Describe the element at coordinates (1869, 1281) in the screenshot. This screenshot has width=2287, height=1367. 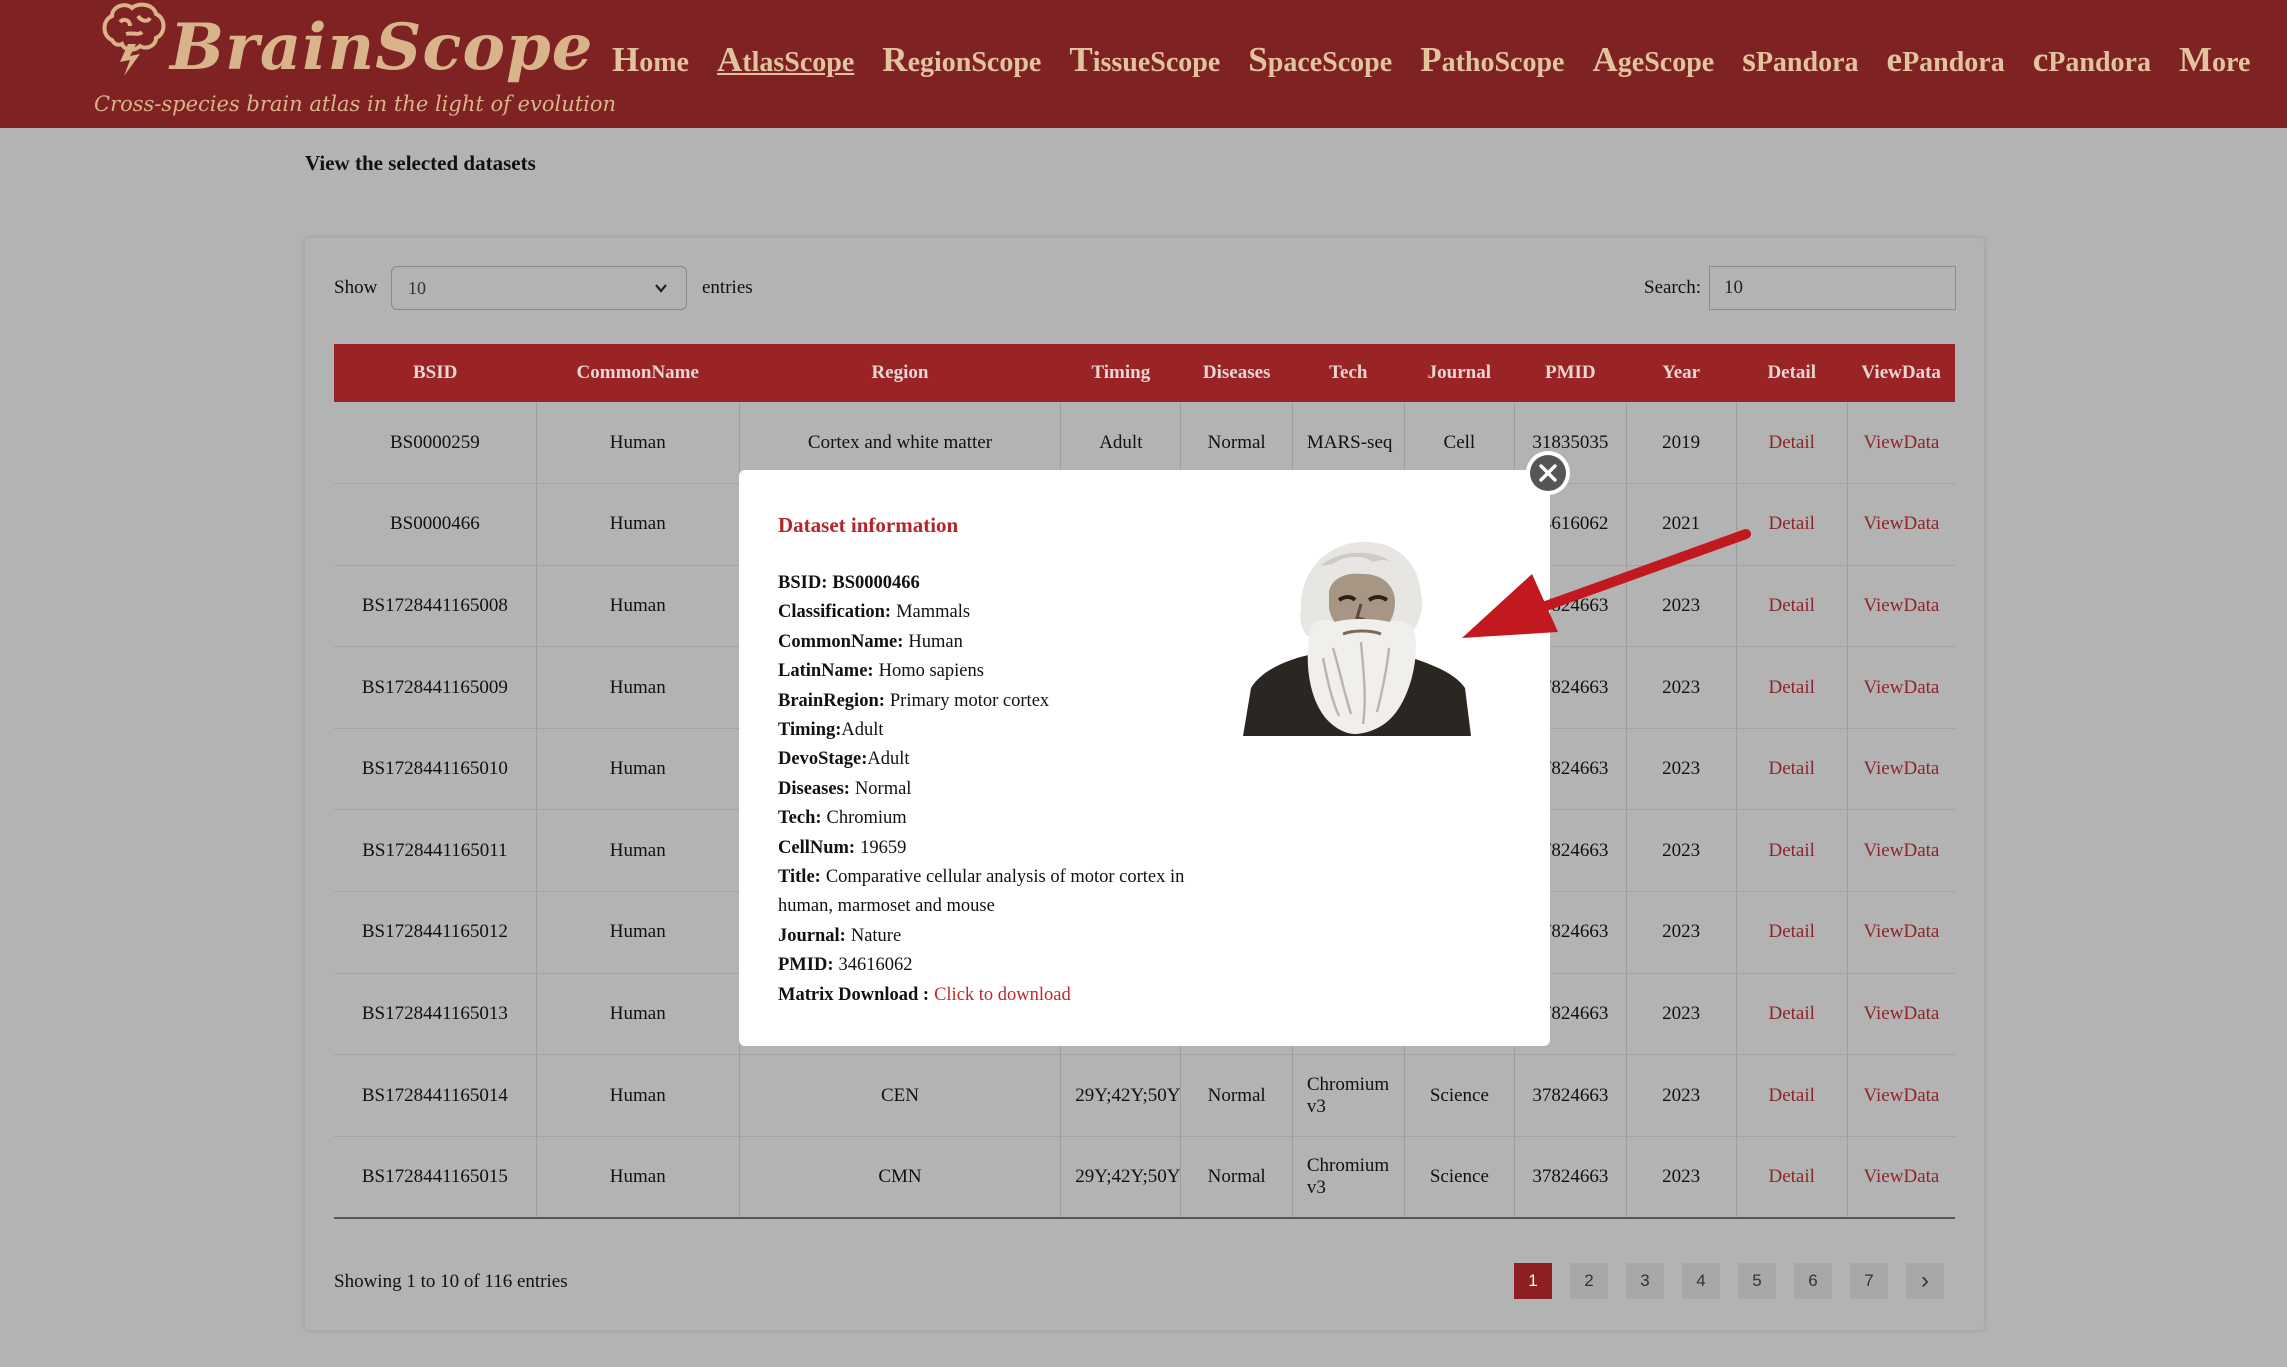
I see `page-button-7: 7` at that location.